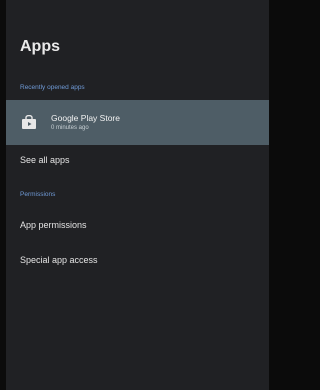 The image size is (320, 390). Describe the element at coordinates (38, 194) in the screenshot. I see `section-header-permissions: Permissions` at that location.